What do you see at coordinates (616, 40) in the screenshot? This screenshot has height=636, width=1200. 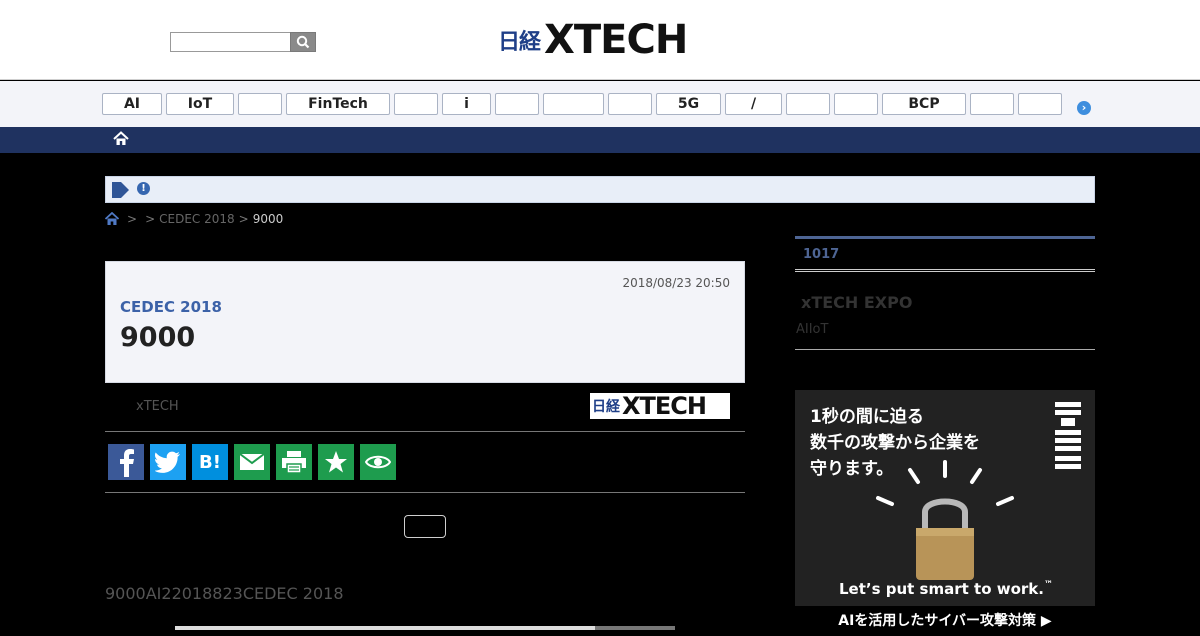 I see `logo-main-text: XTECH` at bounding box center [616, 40].